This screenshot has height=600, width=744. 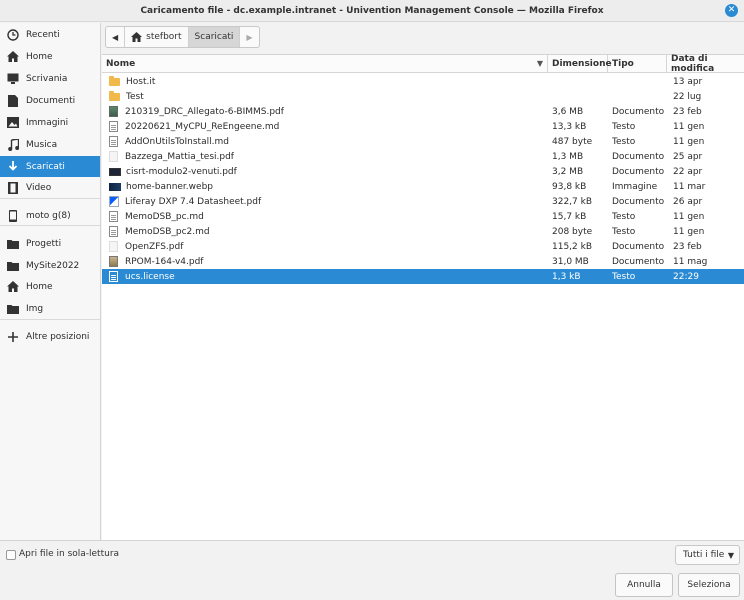 What do you see at coordinates (50, 100) in the screenshot?
I see `sidebar-item-documenti: Documenti` at bounding box center [50, 100].